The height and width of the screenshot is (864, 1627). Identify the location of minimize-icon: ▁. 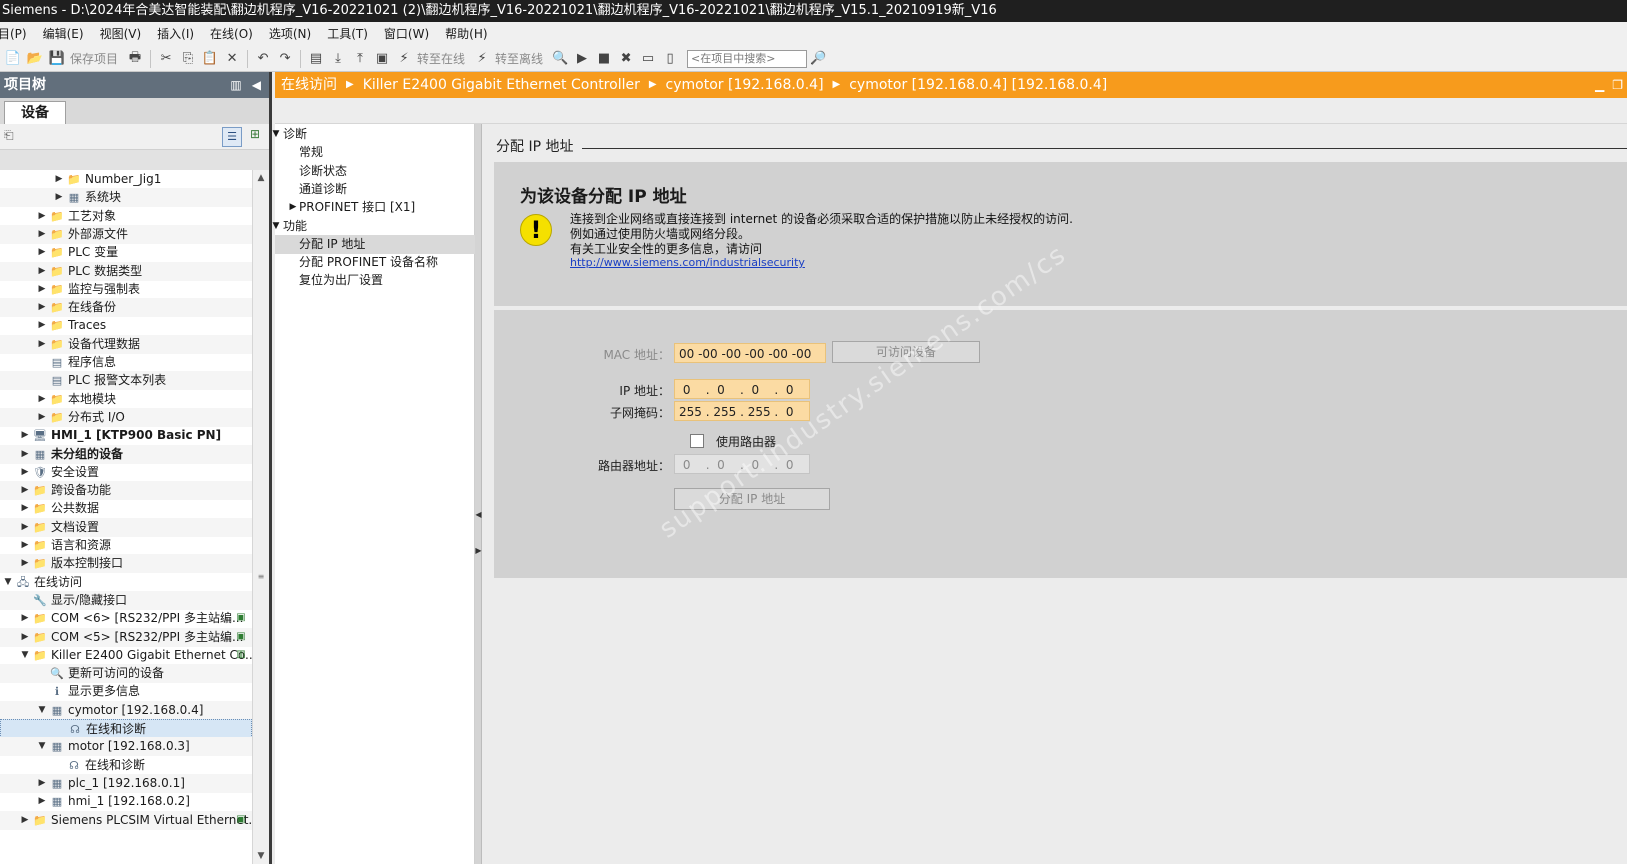
(1599, 85).